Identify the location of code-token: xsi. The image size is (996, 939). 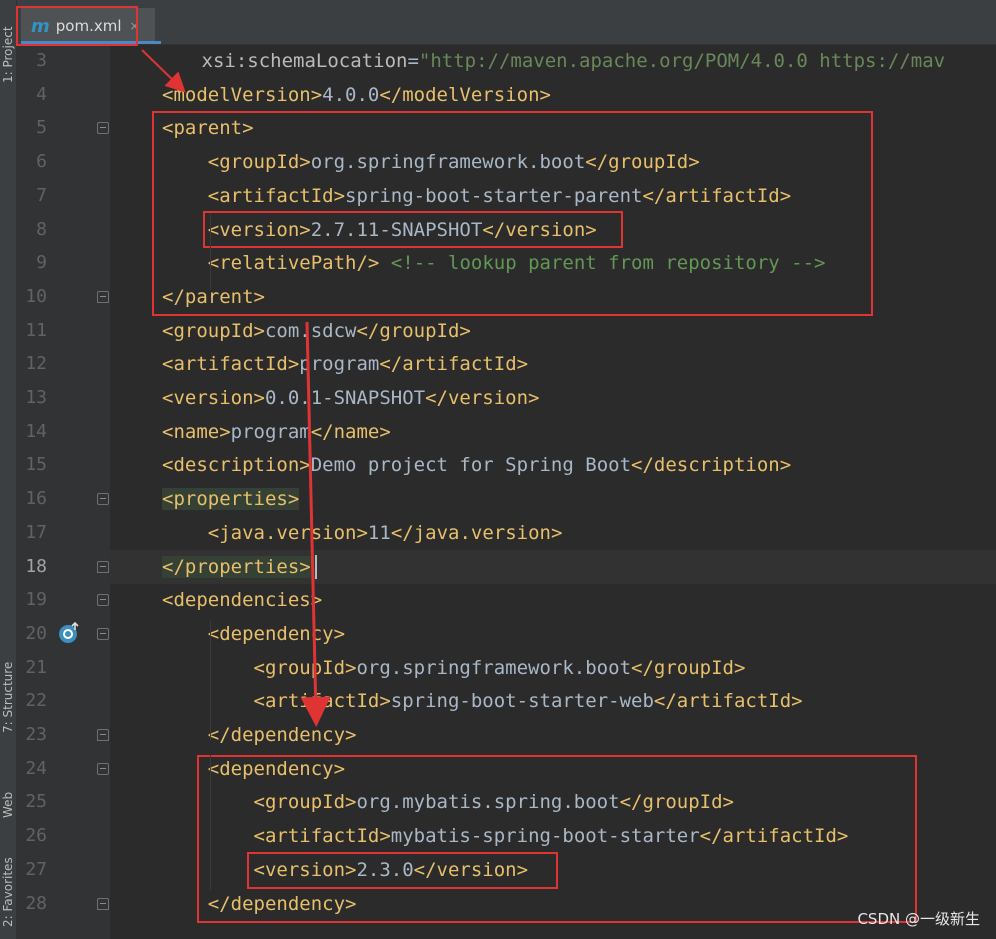
(173, 61).